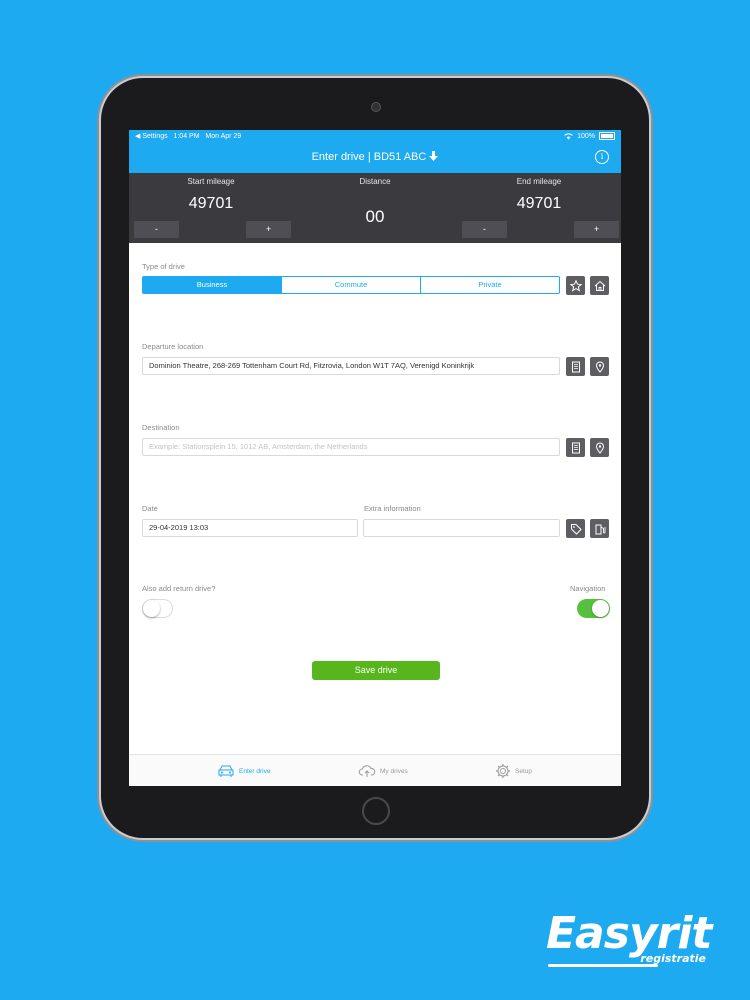 Image resolution: width=750 pixels, height=1000 pixels. Describe the element at coordinates (607, 136) in the screenshot. I see `battery-icon` at that location.